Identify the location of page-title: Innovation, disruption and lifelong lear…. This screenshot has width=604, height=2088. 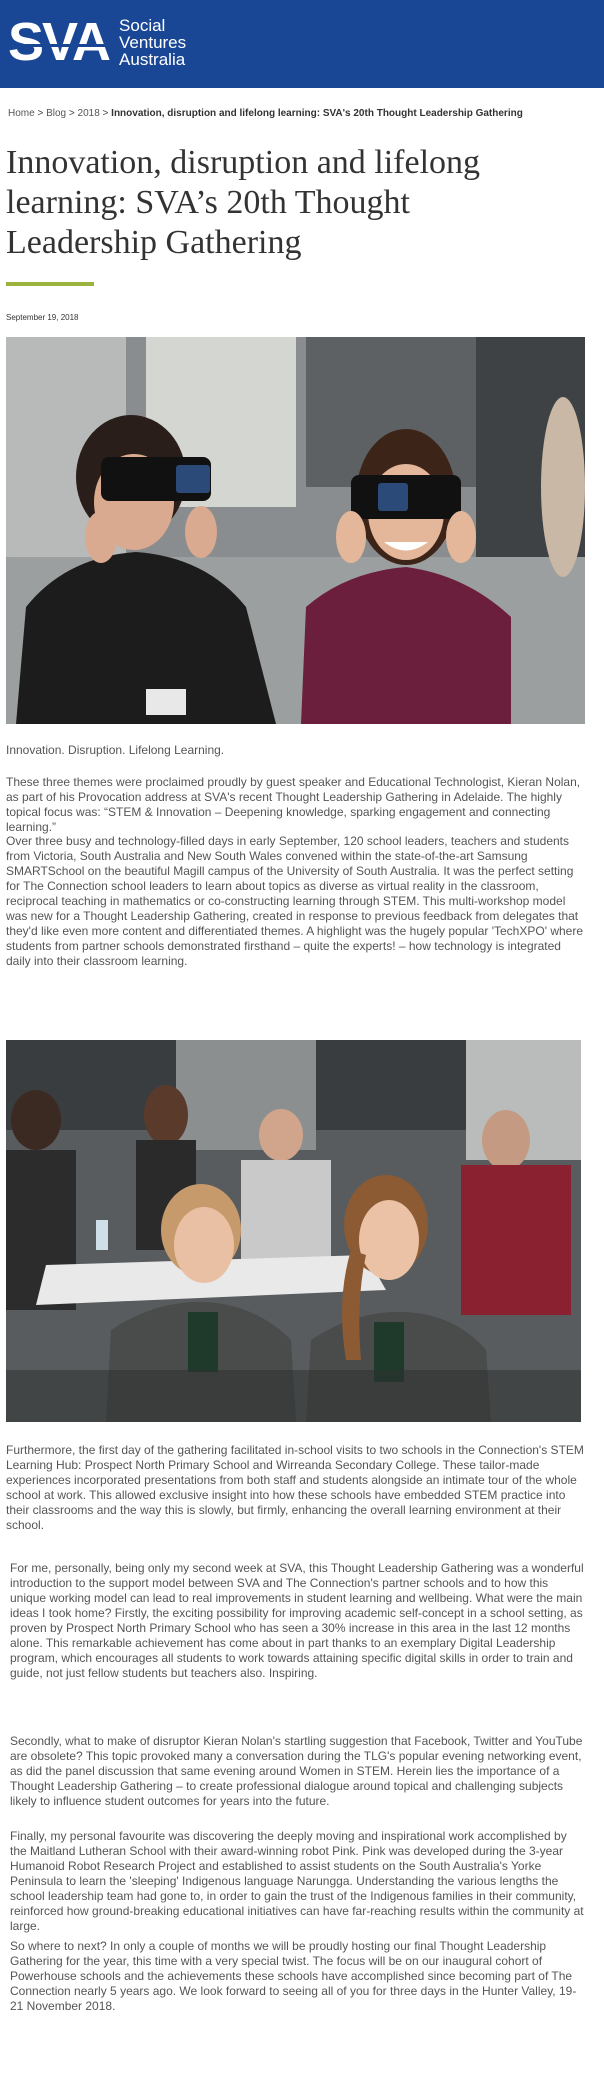
(243, 202).